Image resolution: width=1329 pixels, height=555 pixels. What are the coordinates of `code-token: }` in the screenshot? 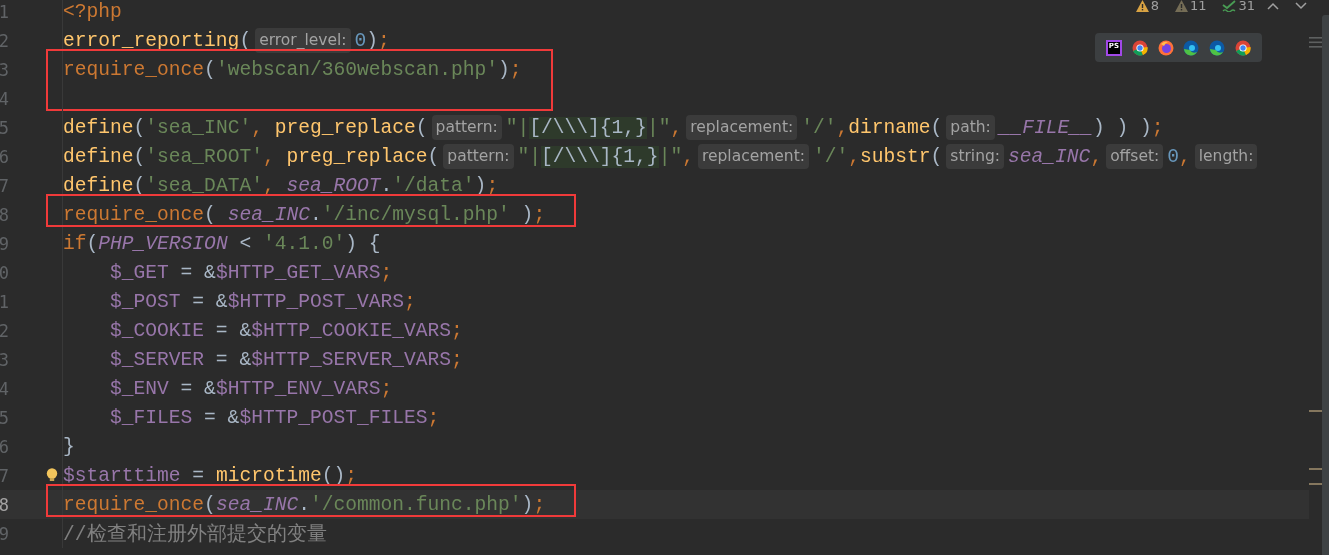 It's located at (69, 446).